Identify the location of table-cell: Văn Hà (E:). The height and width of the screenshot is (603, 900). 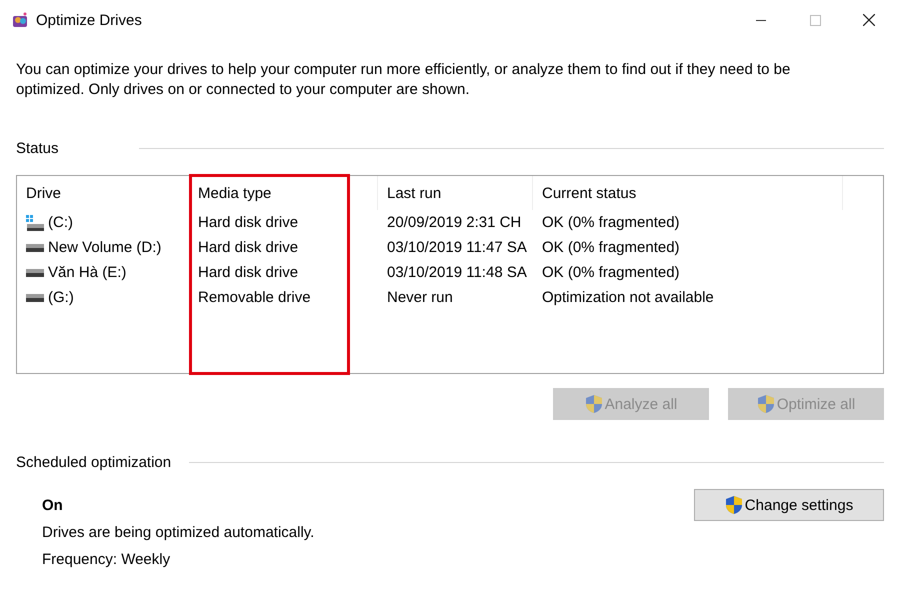
(87, 272).